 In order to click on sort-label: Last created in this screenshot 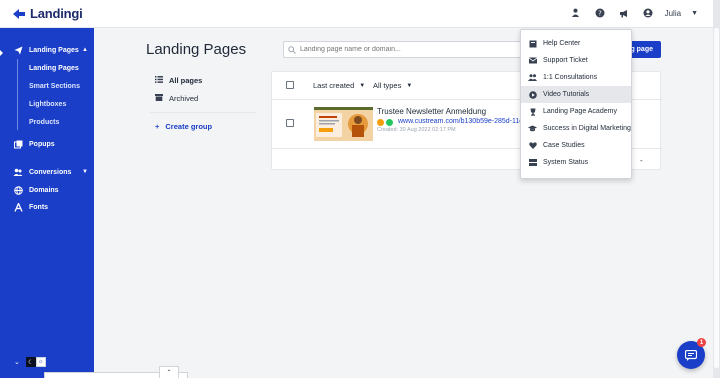, I will do `click(334, 85)`.